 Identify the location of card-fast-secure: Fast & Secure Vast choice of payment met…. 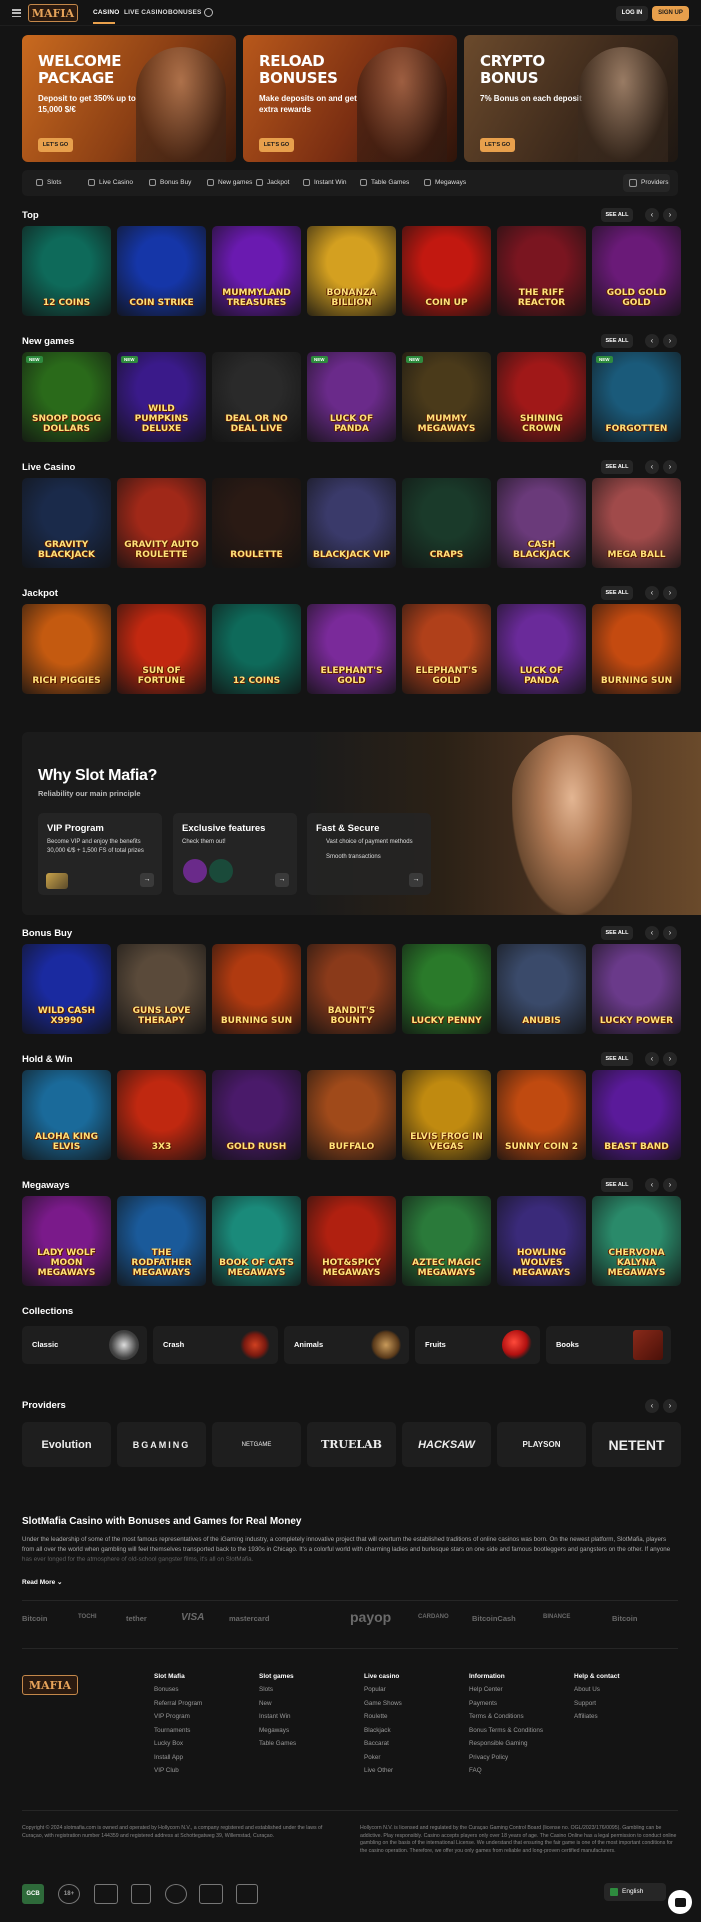
(369, 854).